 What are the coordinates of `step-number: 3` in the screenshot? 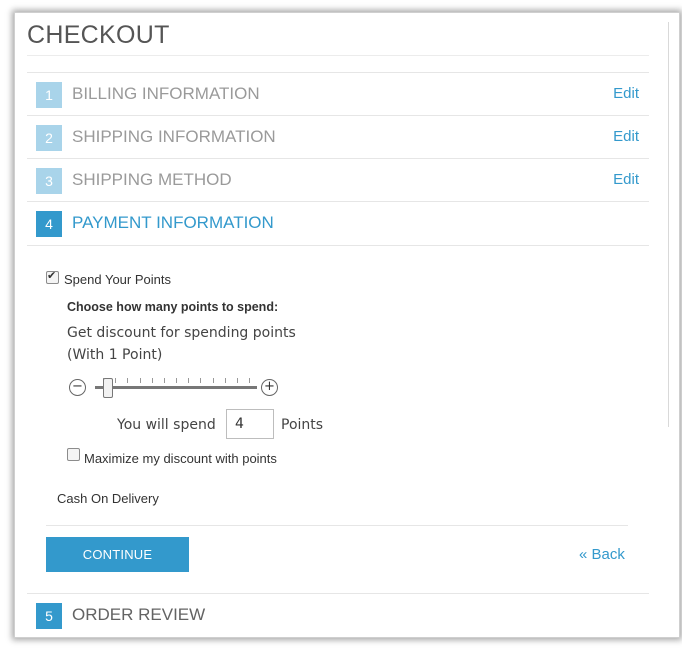 It's located at (49, 181).